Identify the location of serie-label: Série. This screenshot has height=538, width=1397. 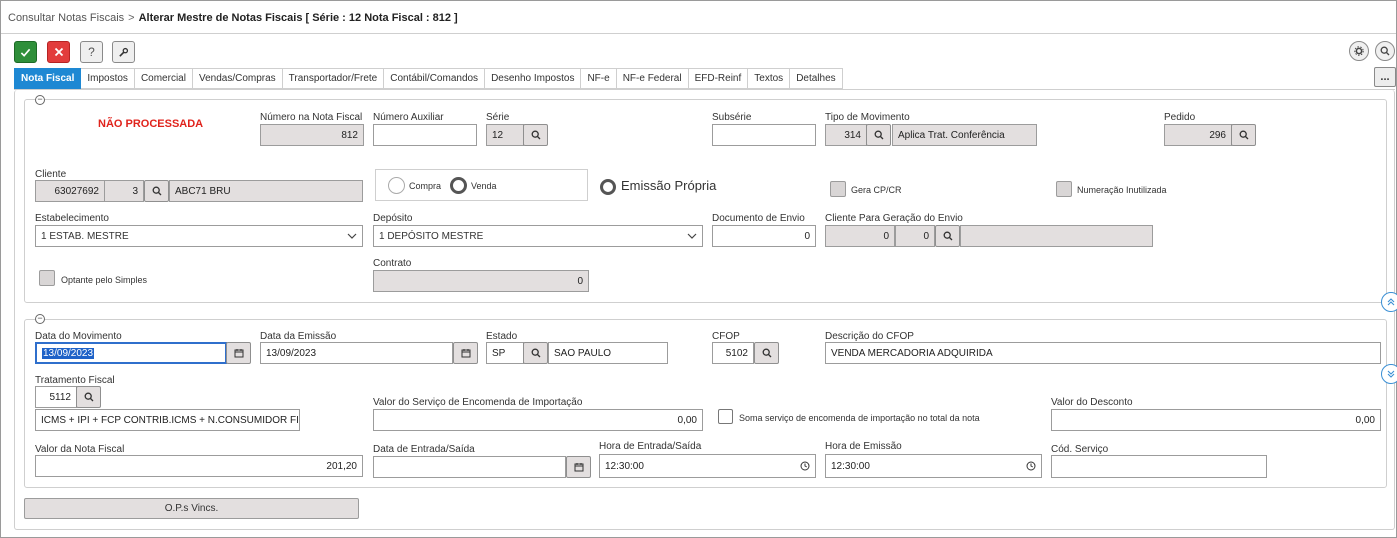
(498, 117).